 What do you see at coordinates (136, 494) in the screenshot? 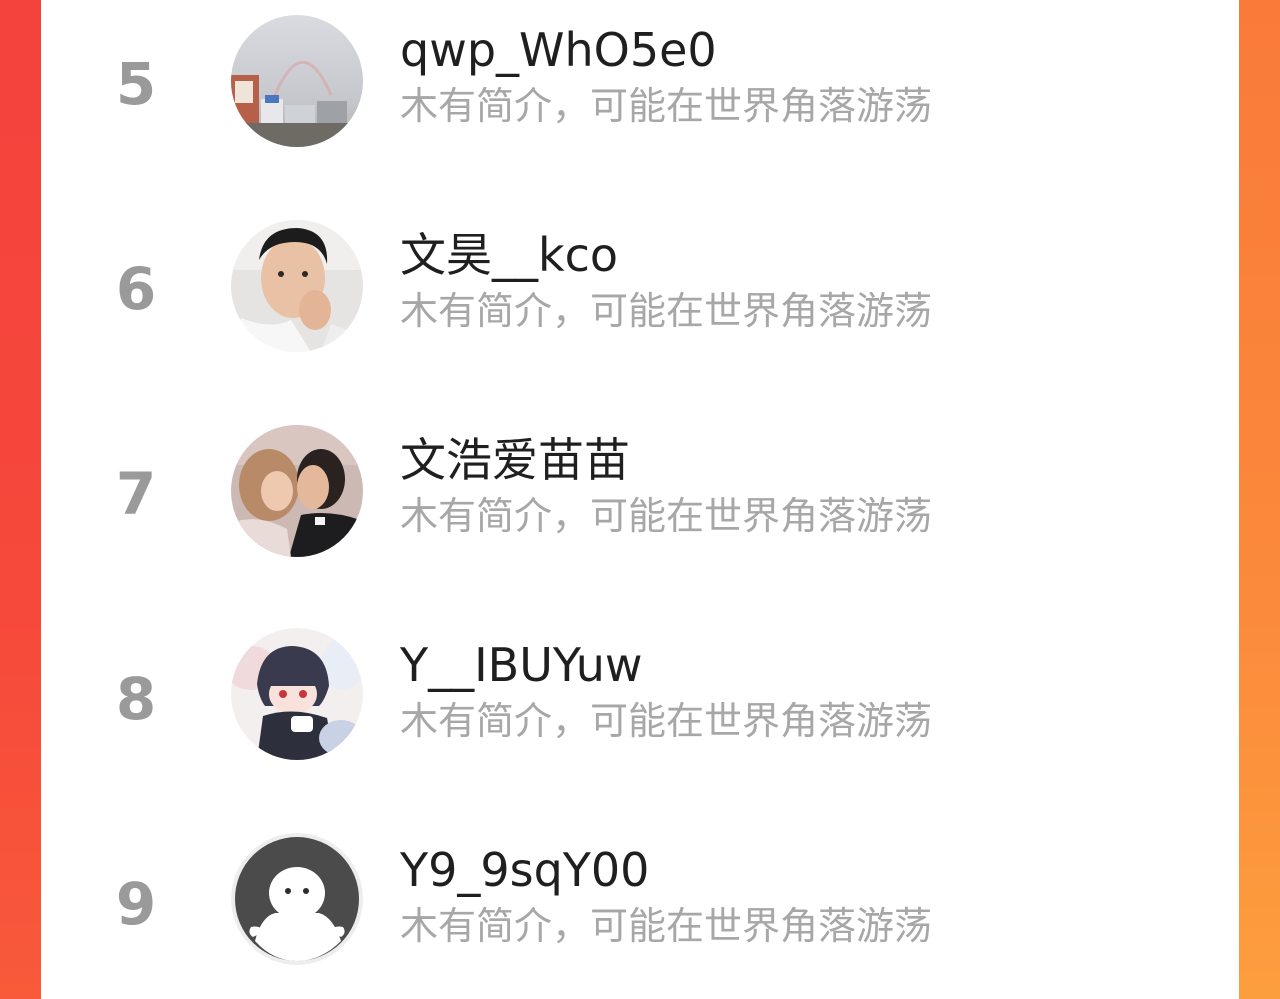
I see `rank-number: 7` at bounding box center [136, 494].